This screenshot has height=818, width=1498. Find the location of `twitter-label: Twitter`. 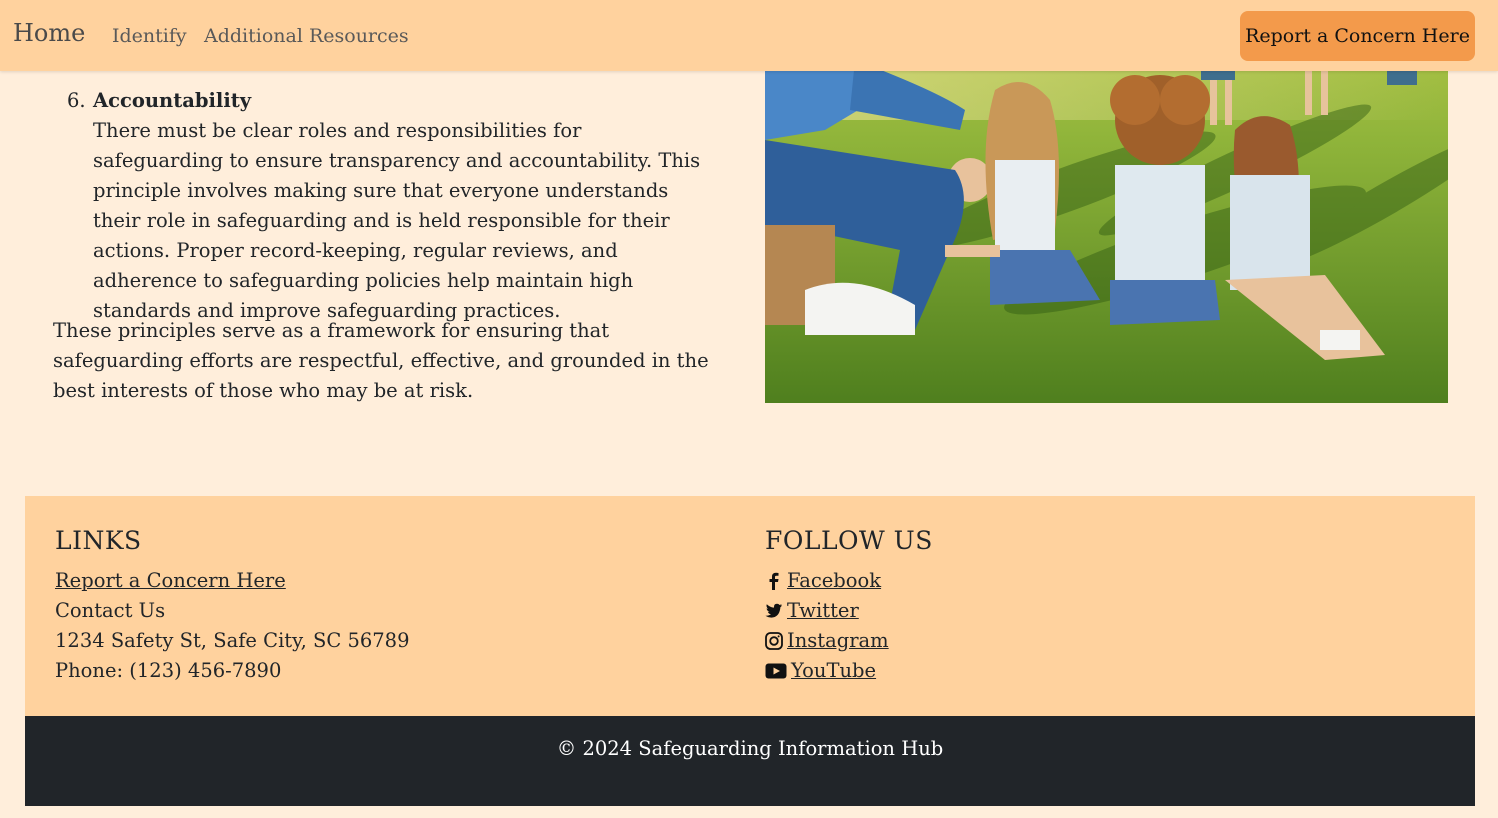

twitter-label: Twitter is located at coordinates (823, 610).